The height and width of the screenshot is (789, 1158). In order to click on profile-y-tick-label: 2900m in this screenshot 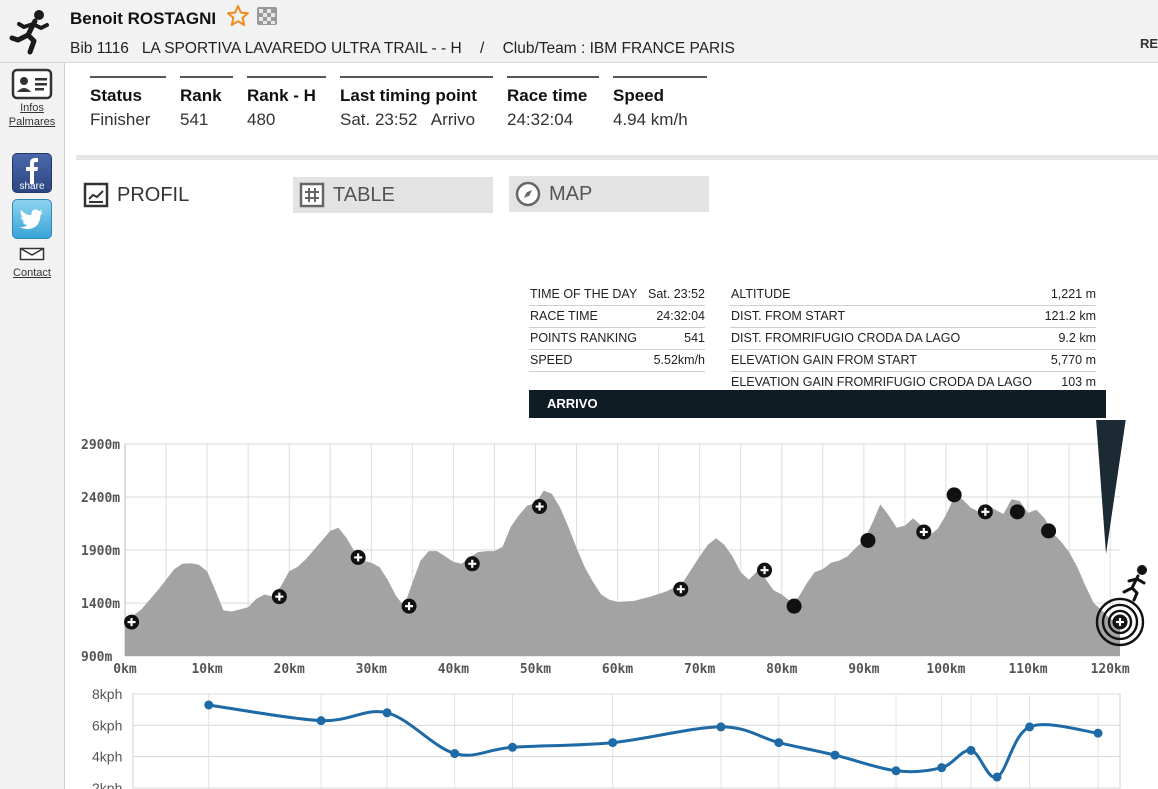, I will do `click(100, 445)`.